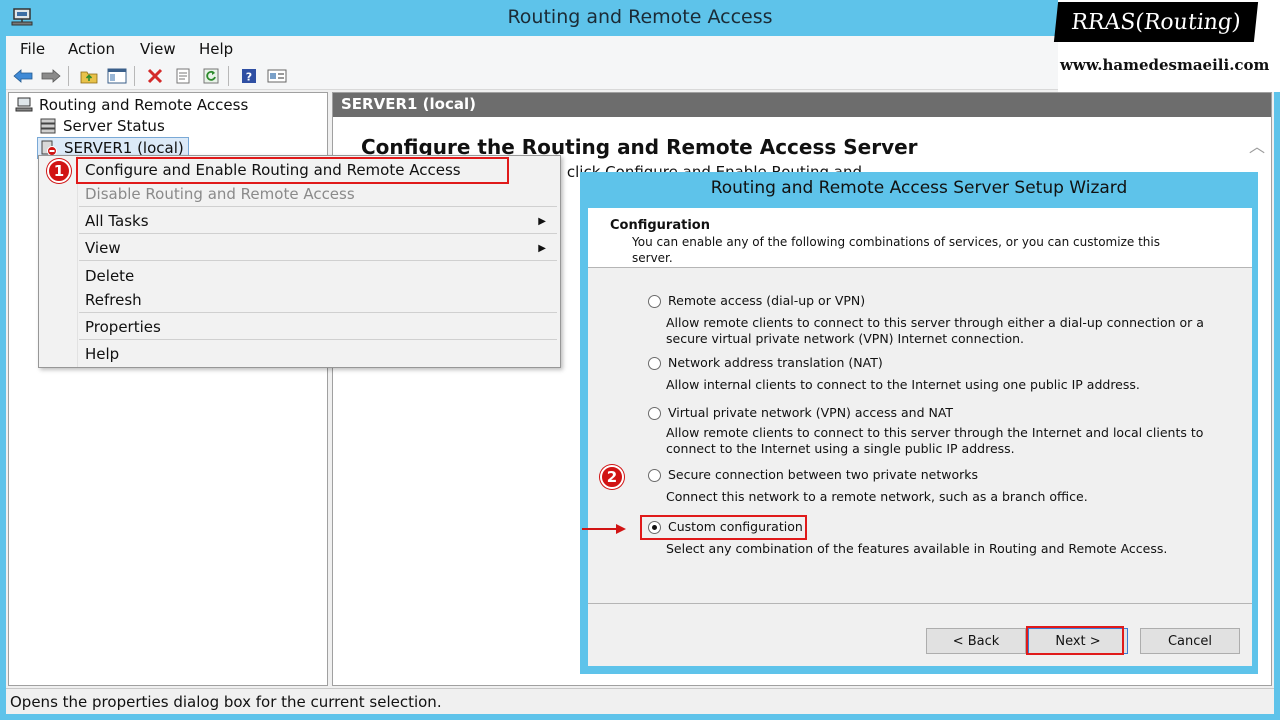 This screenshot has width=1280, height=720. What do you see at coordinates (91, 49) in the screenshot?
I see `menu-action: Action` at bounding box center [91, 49].